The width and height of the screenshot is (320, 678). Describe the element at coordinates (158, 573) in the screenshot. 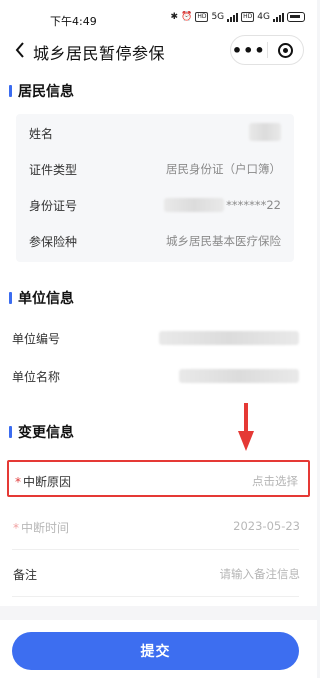

I see `remark-field: 备注 请输入备注信息` at that location.